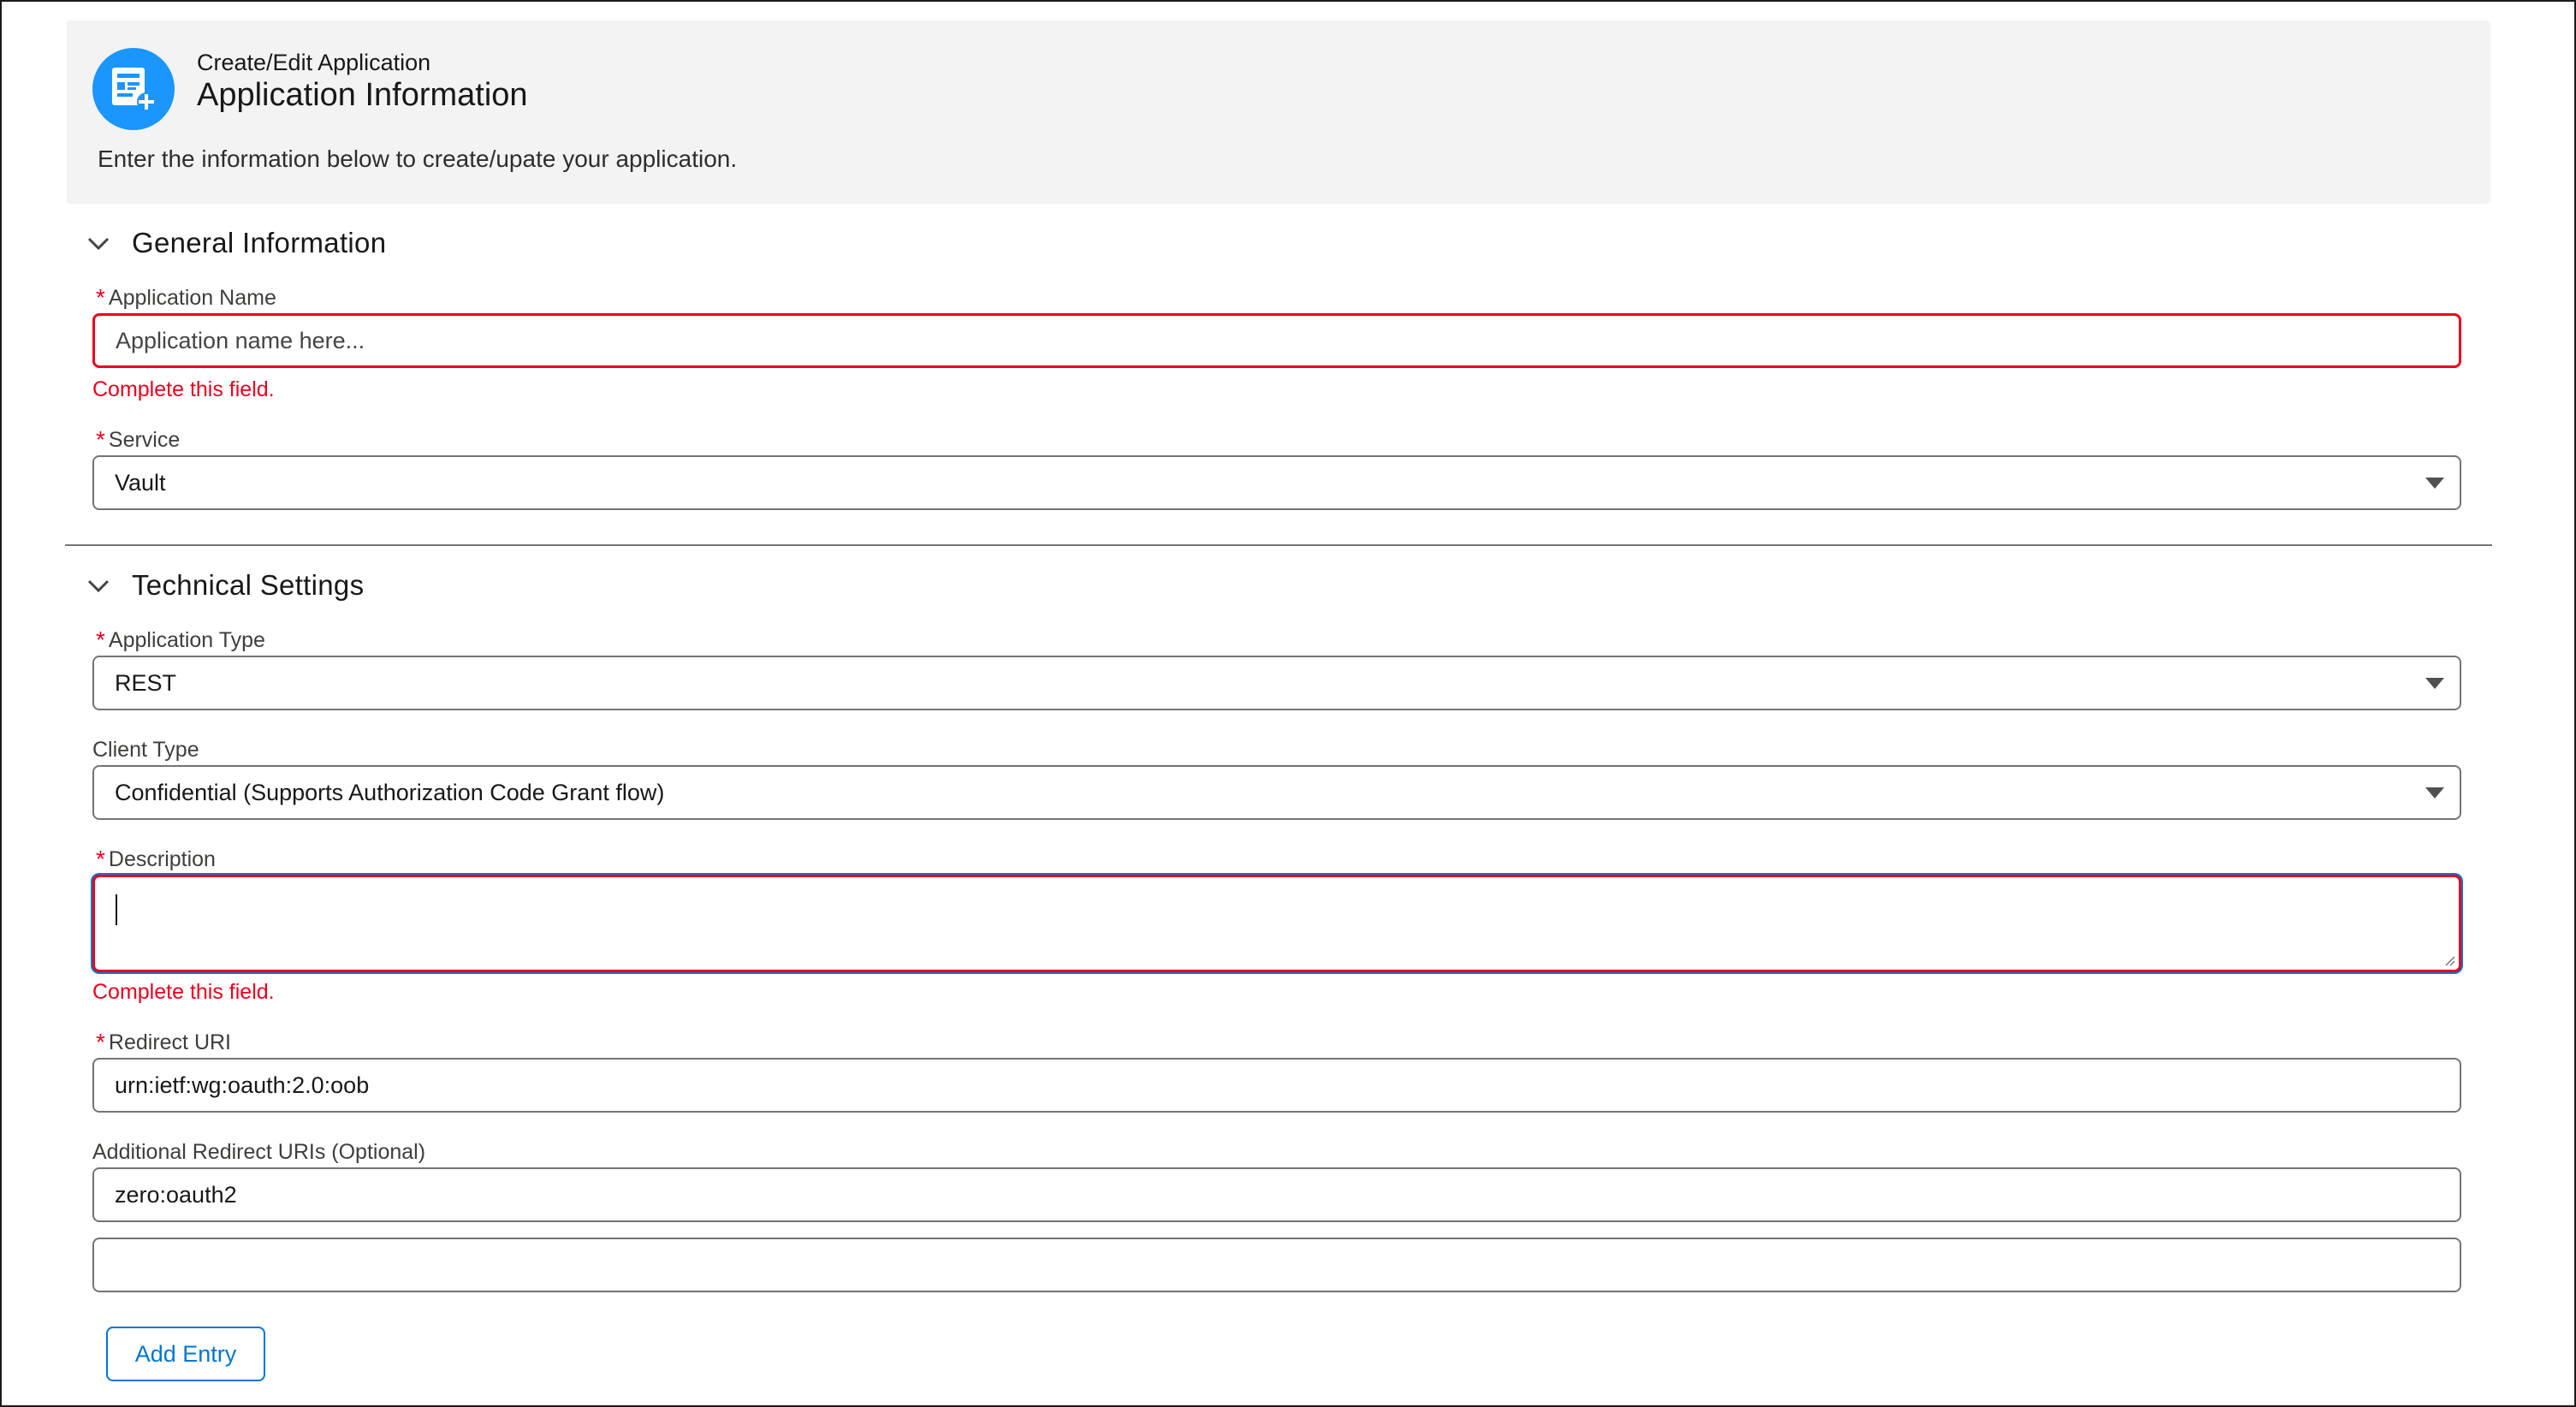 The width and height of the screenshot is (2576, 1407). Describe the element at coordinates (1276, 482) in the screenshot. I see `service-select: Vault` at that location.